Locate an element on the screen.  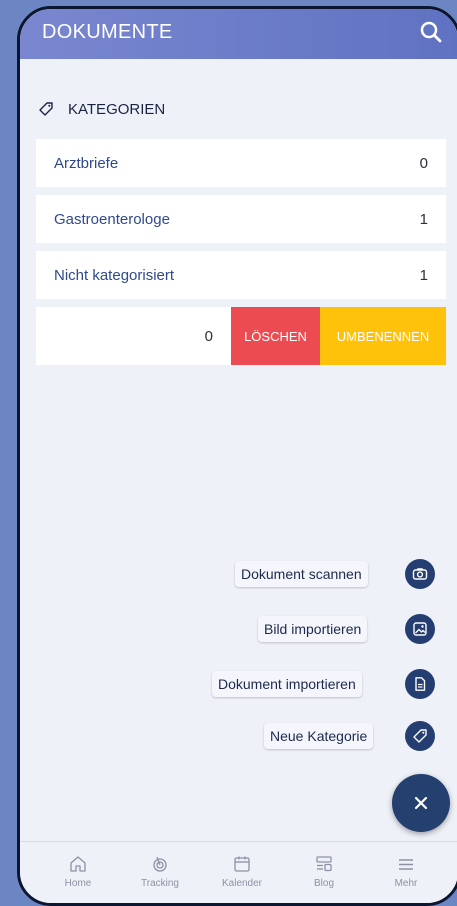
scan-document-label: Dokument scannen is located at coordinates (301, 574).